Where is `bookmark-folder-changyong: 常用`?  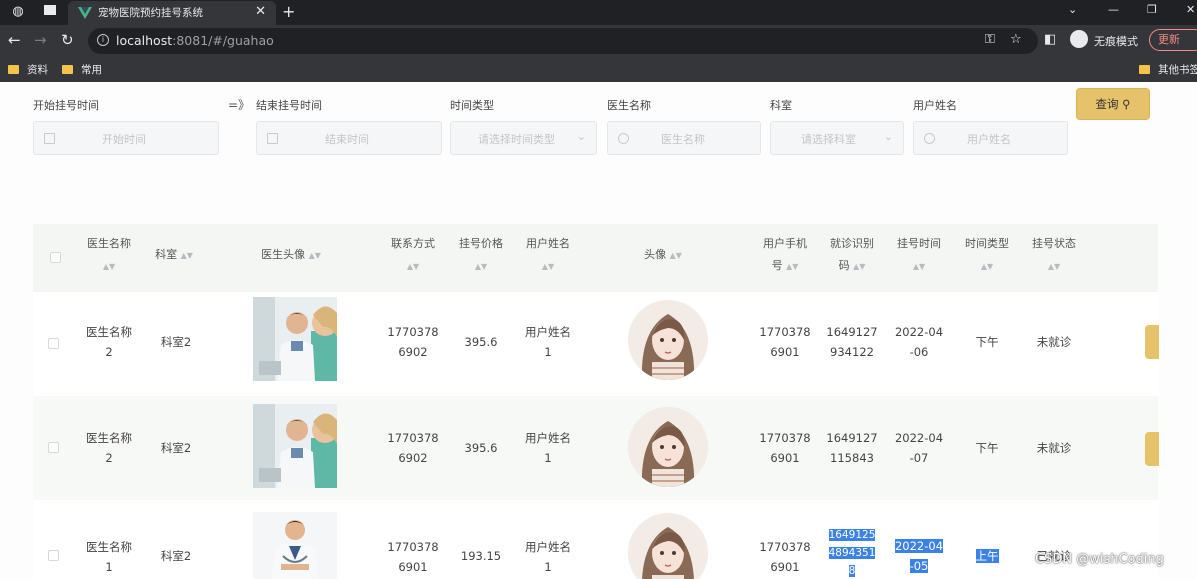
bookmark-folder-changyong: 常用 is located at coordinates (82, 69).